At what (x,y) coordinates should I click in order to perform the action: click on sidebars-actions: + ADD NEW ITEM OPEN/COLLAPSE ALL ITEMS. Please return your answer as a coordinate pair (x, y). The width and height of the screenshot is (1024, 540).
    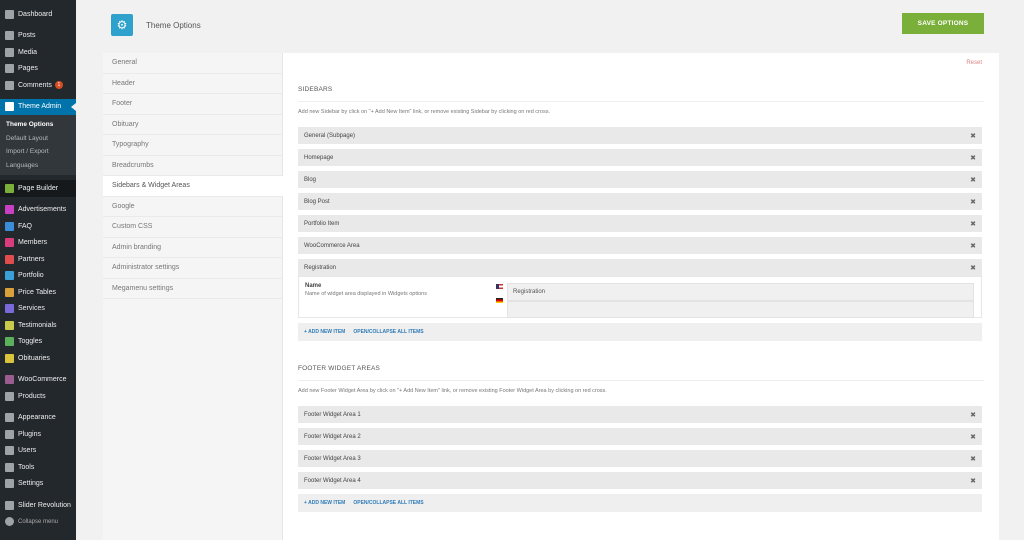
    Looking at the image, I should click on (640, 332).